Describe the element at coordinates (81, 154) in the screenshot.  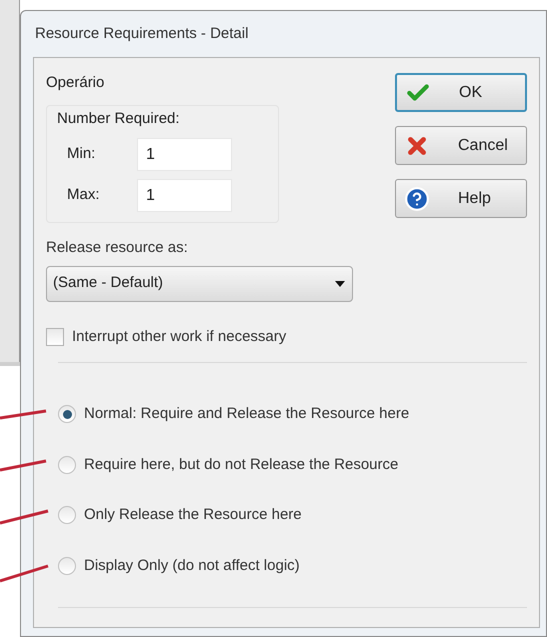
I see `field-label: Min:` at that location.